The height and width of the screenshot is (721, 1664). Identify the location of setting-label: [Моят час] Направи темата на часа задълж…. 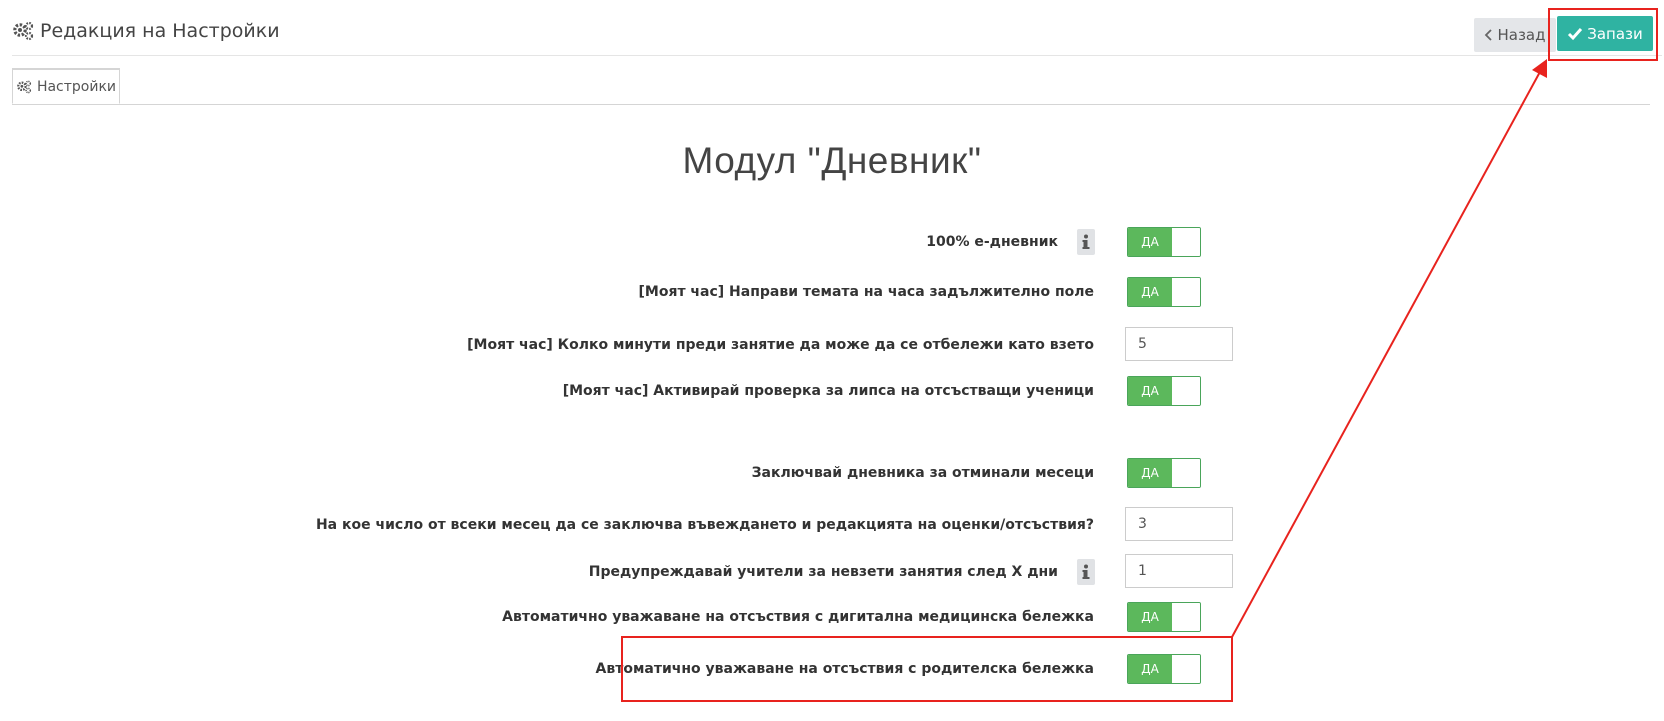
(866, 292).